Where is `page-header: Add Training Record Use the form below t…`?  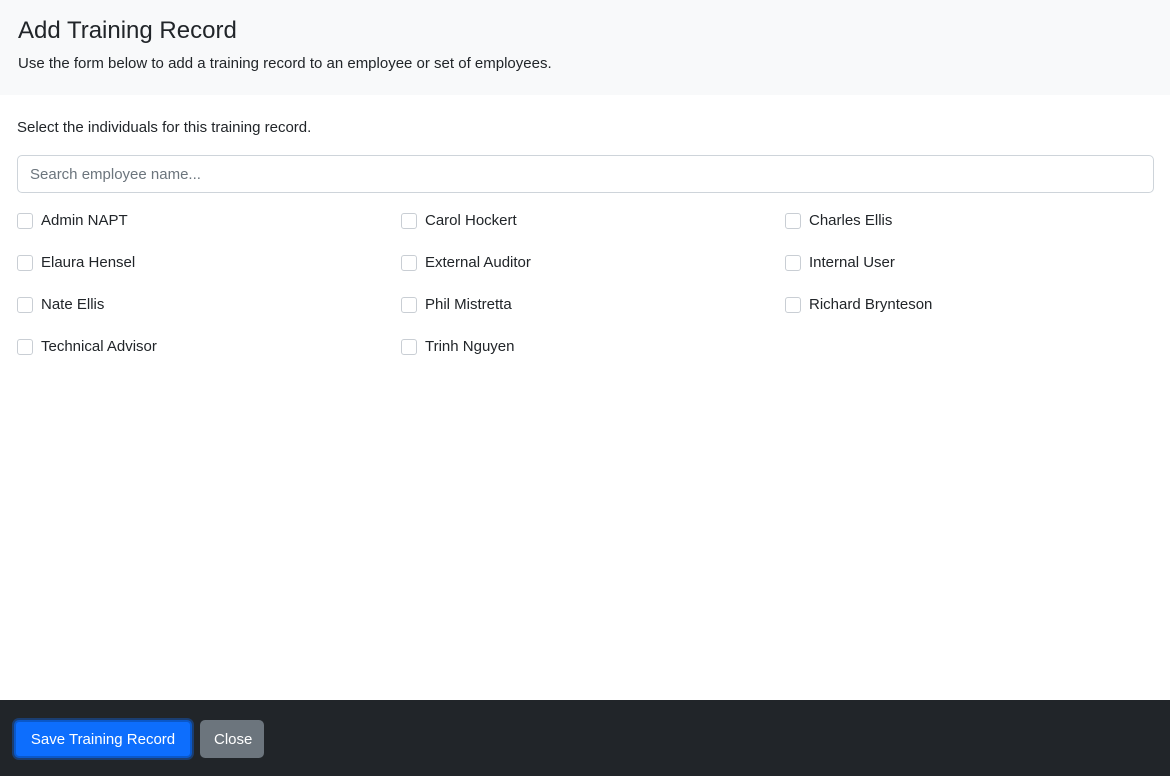 page-header: Add Training Record Use the form below t… is located at coordinates (585, 47).